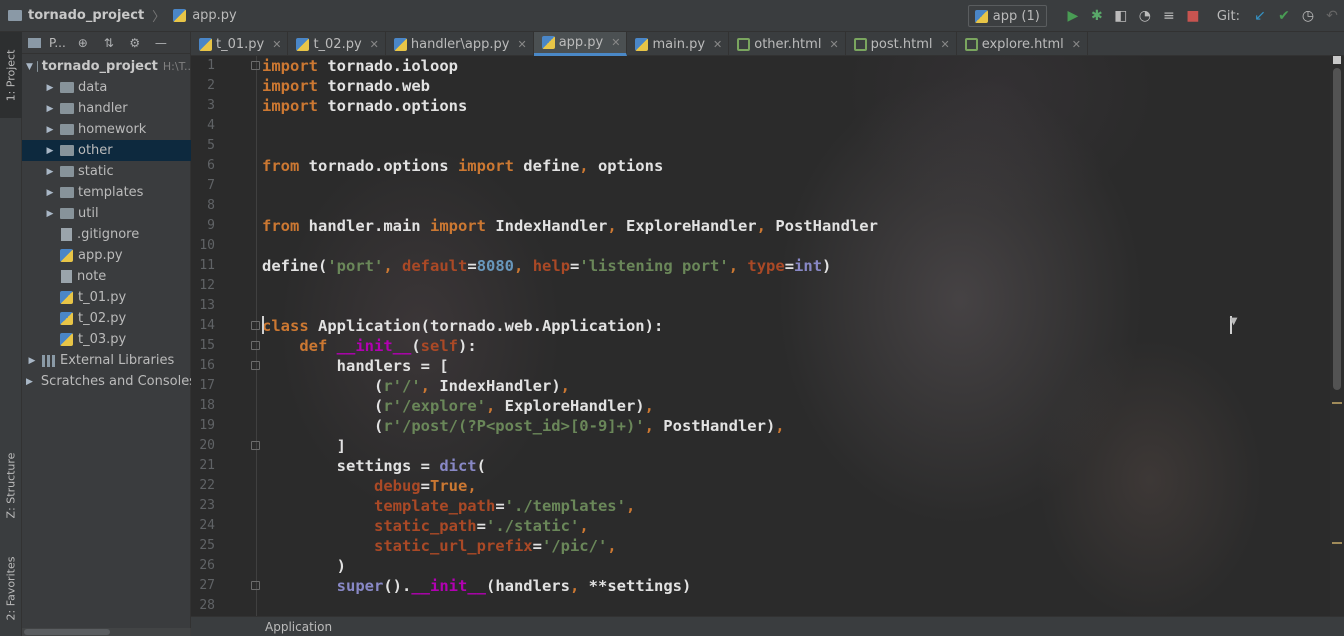 This screenshot has height=636, width=1344. Describe the element at coordinates (203, 466) in the screenshot. I see `line-number: 21` at that location.